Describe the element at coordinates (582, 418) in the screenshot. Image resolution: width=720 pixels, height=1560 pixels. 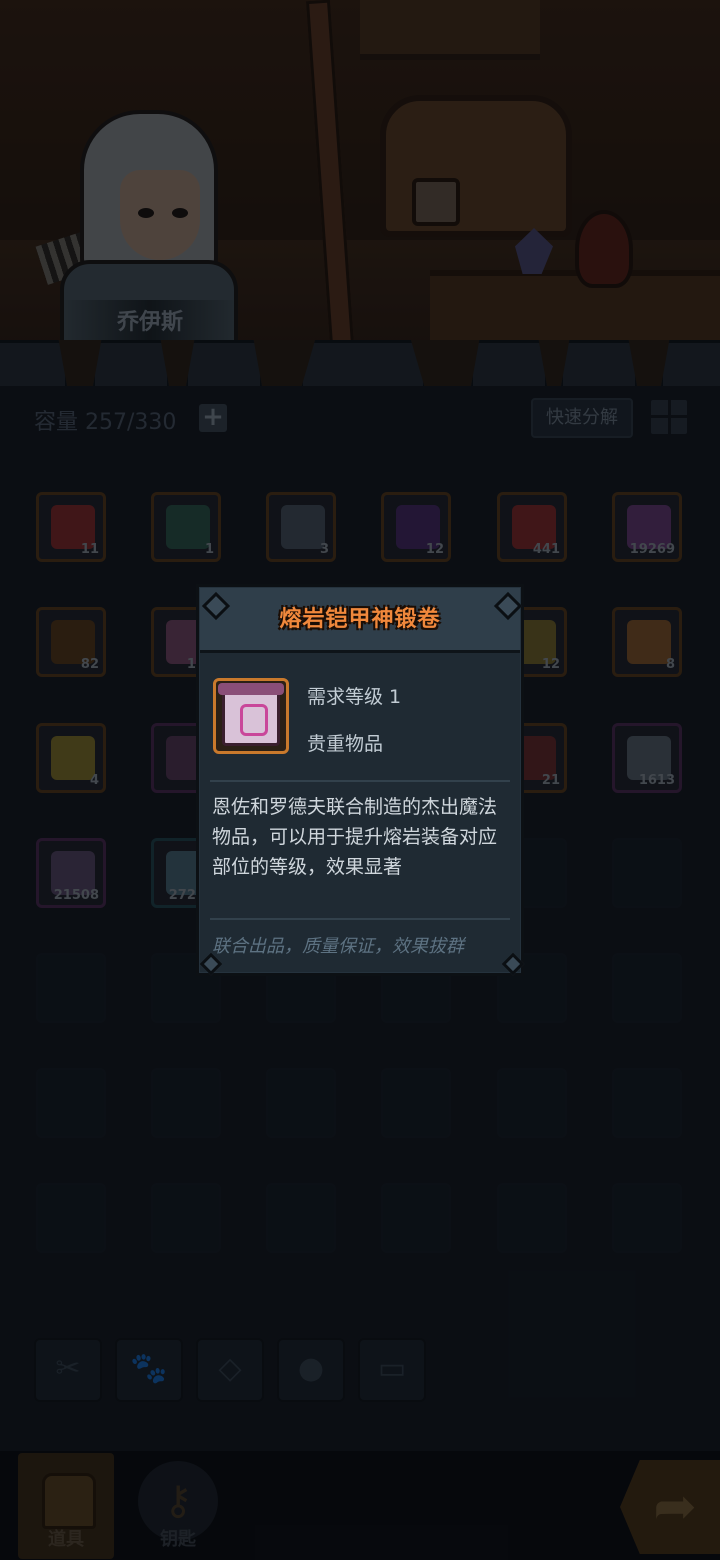
I see `quick-decompose-button: 快速分解` at that location.